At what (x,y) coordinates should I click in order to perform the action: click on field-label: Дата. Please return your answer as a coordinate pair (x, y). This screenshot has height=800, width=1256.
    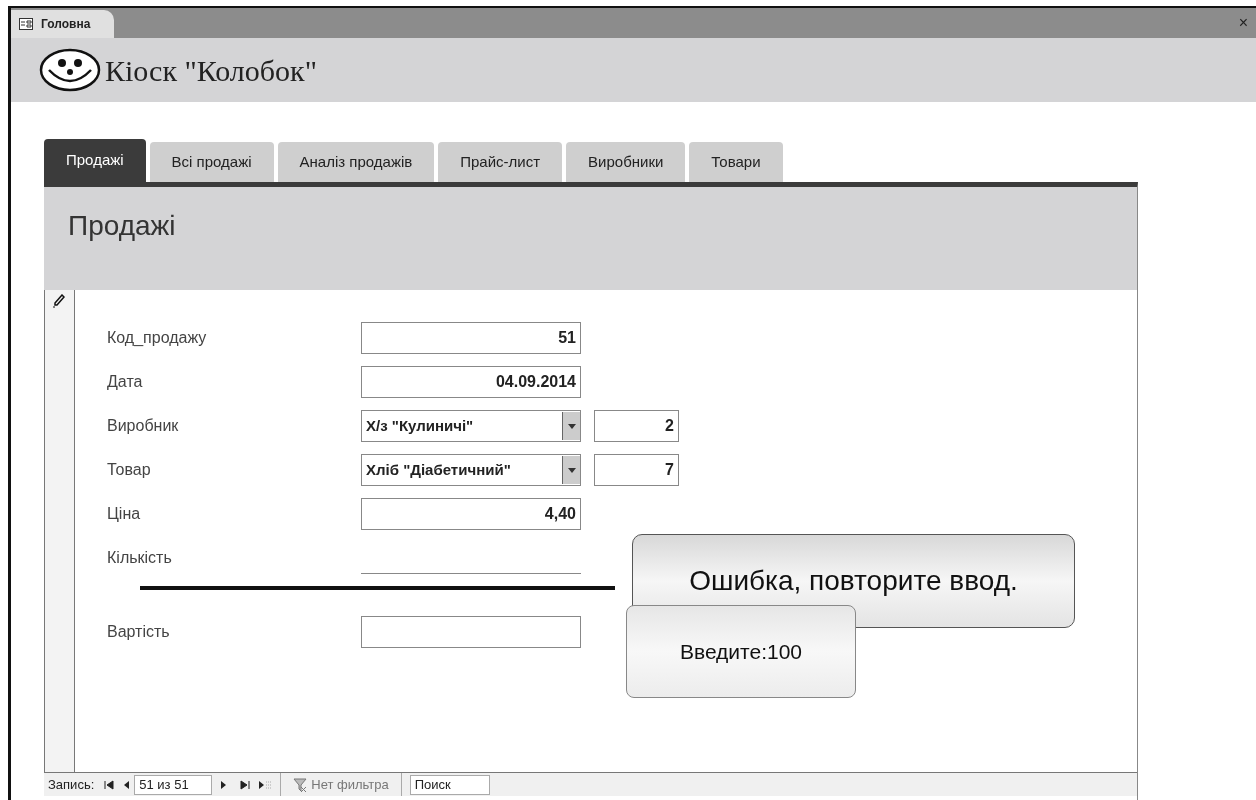
    Looking at the image, I should click on (125, 382).